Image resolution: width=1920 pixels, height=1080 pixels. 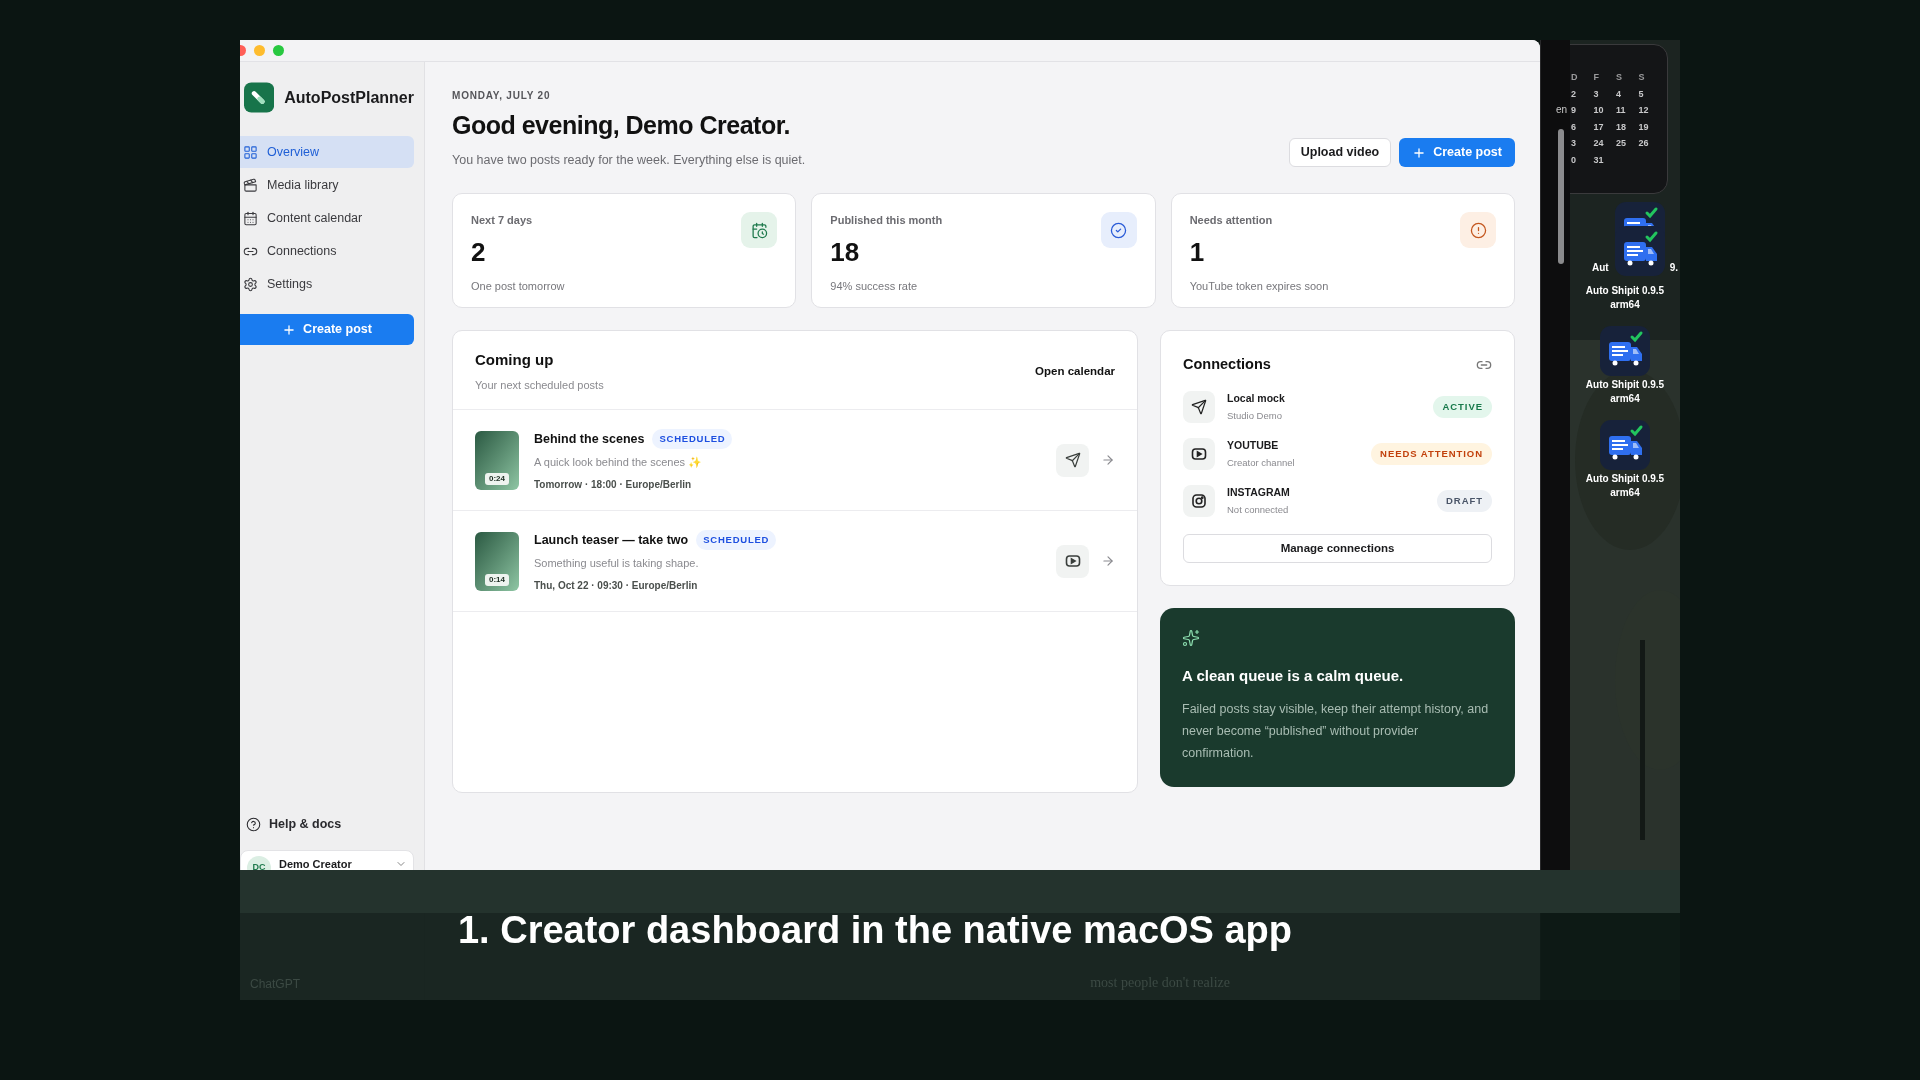 What do you see at coordinates (1604, 160) in the screenshot?
I see `calendar-day: 31` at bounding box center [1604, 160].